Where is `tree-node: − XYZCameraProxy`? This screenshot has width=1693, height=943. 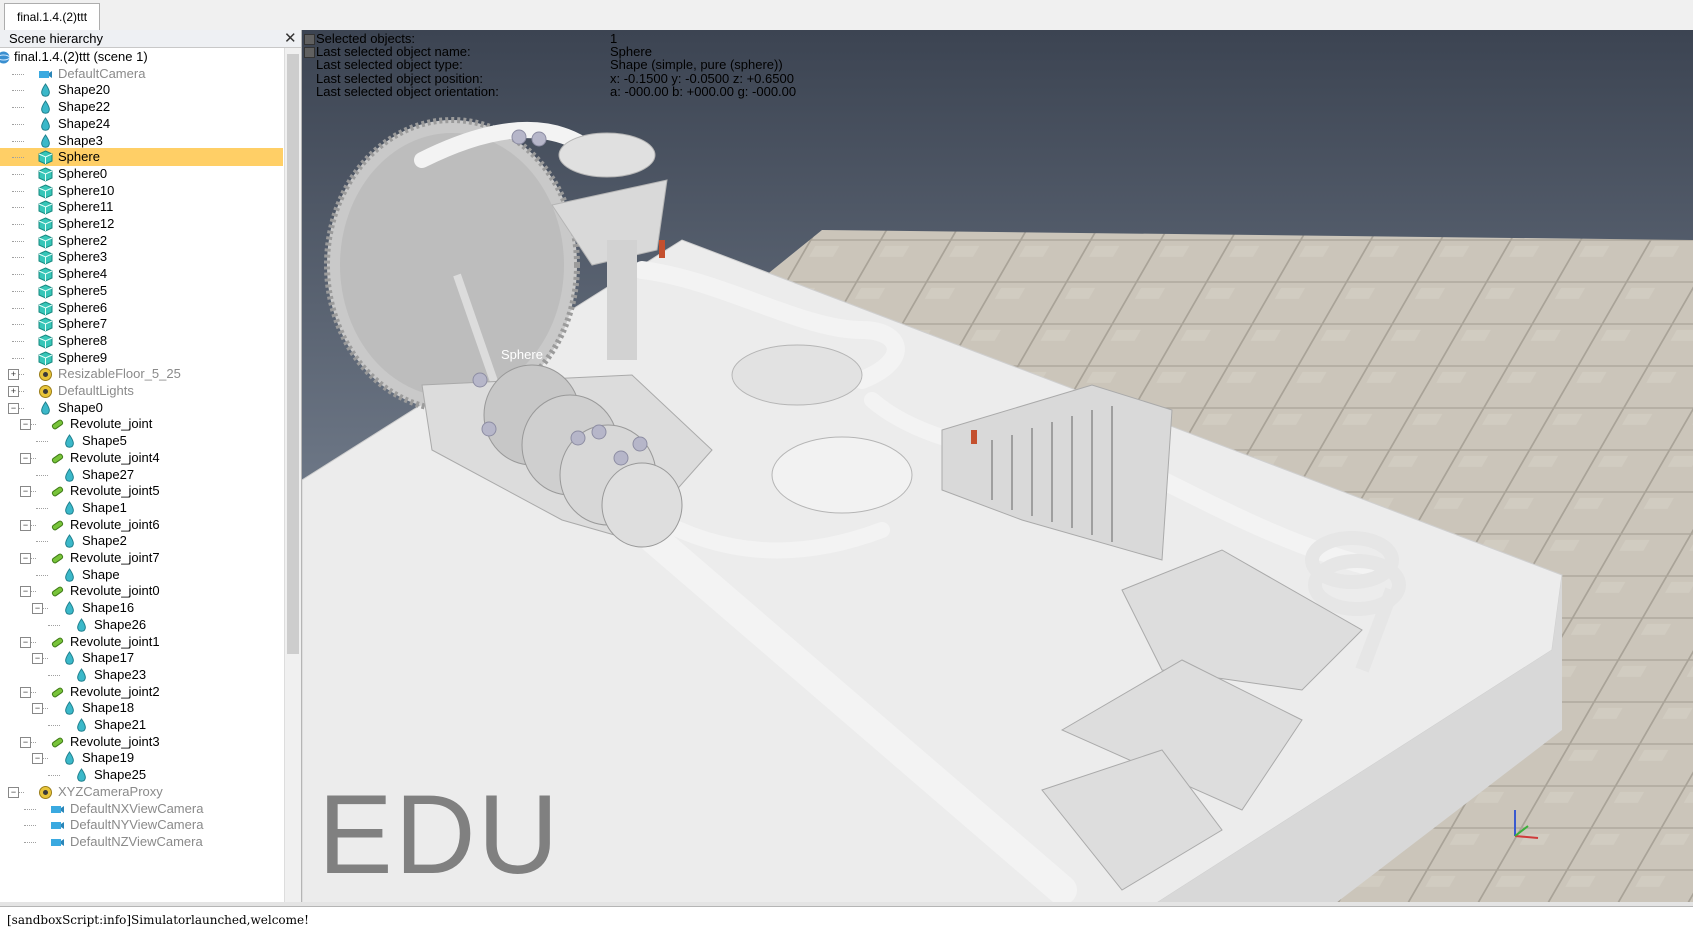
tree-node: − XYZCameraProxy is located at coordinates (141, 792).